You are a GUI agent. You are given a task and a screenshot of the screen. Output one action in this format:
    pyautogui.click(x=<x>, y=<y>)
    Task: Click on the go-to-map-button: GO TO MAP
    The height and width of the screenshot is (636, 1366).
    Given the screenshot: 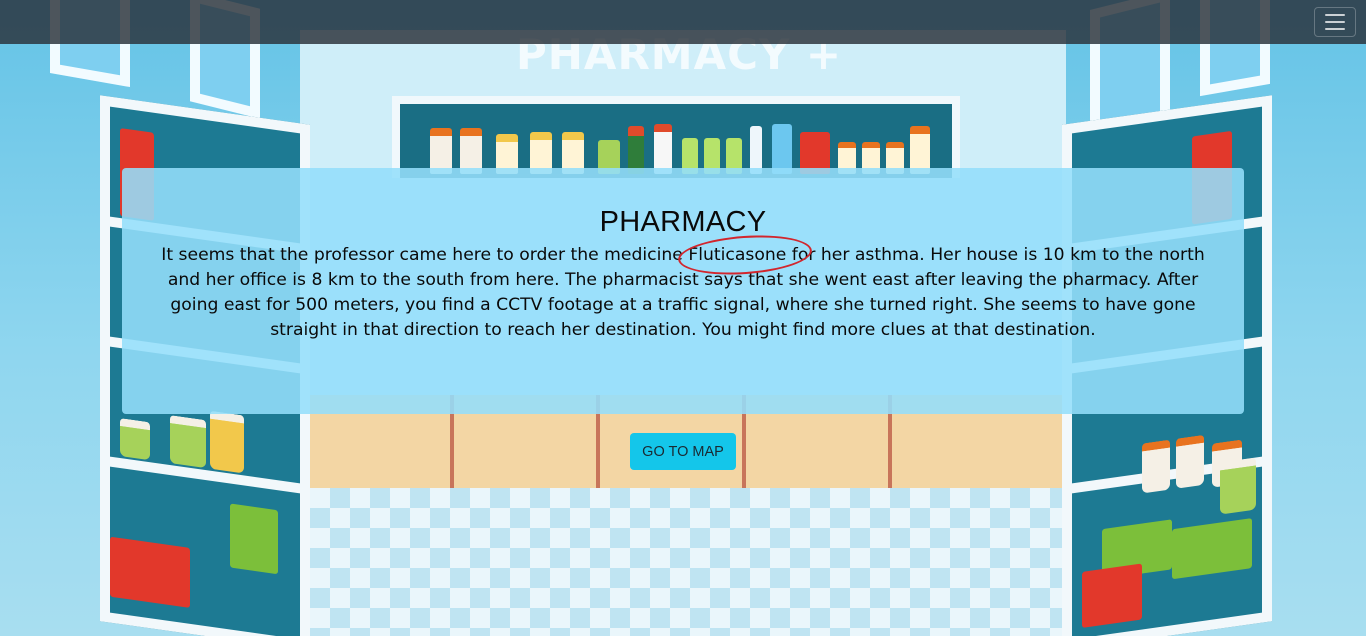 What is the action you would take?
    pyautogui.click(x=683, y=451)
    